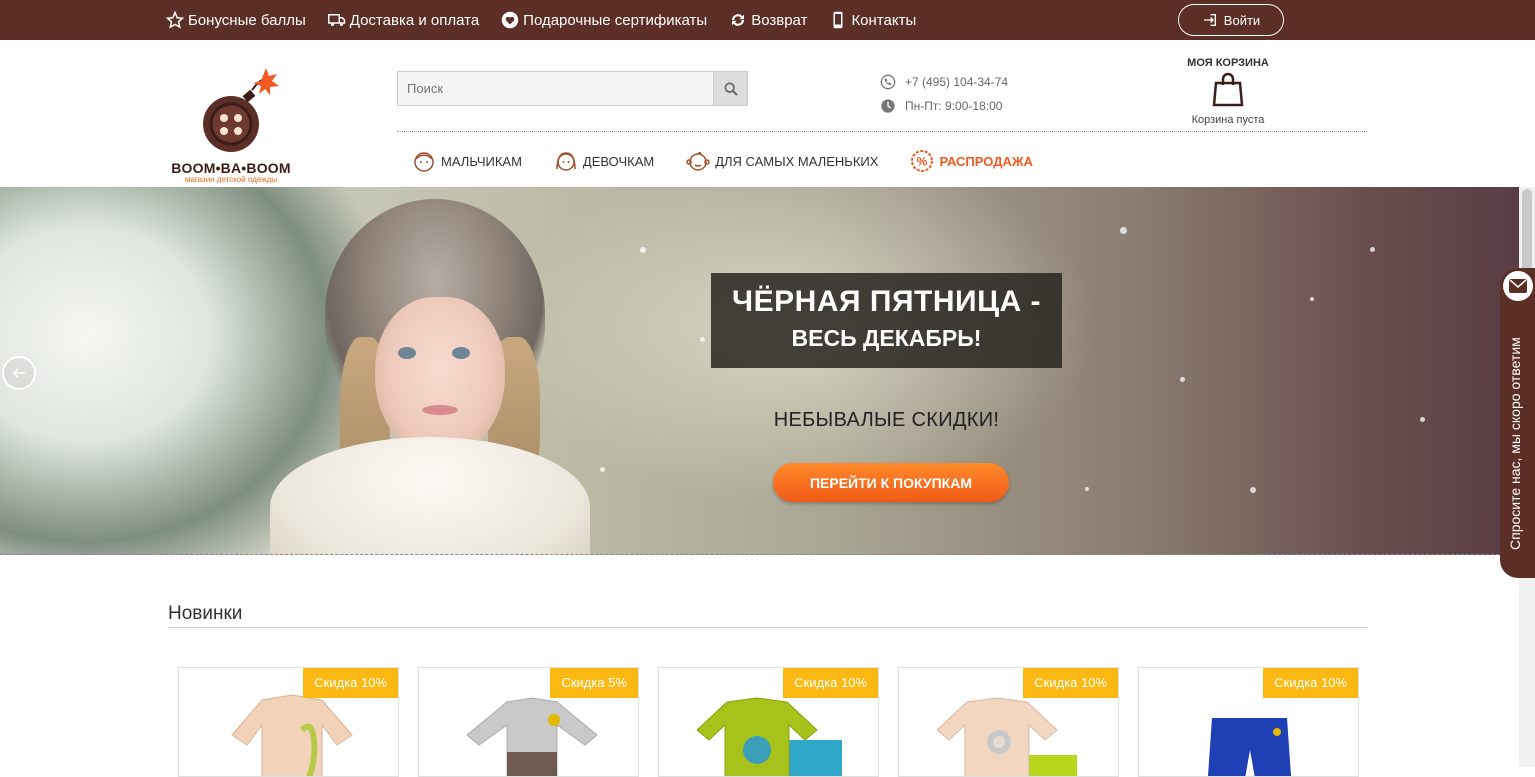 This screenshot has width=1535, height=777. What do you see at coordinates (1007, 736) in the screenshot?
I see `monkey-shirt-product-image` at bounding box center [1007, 736].